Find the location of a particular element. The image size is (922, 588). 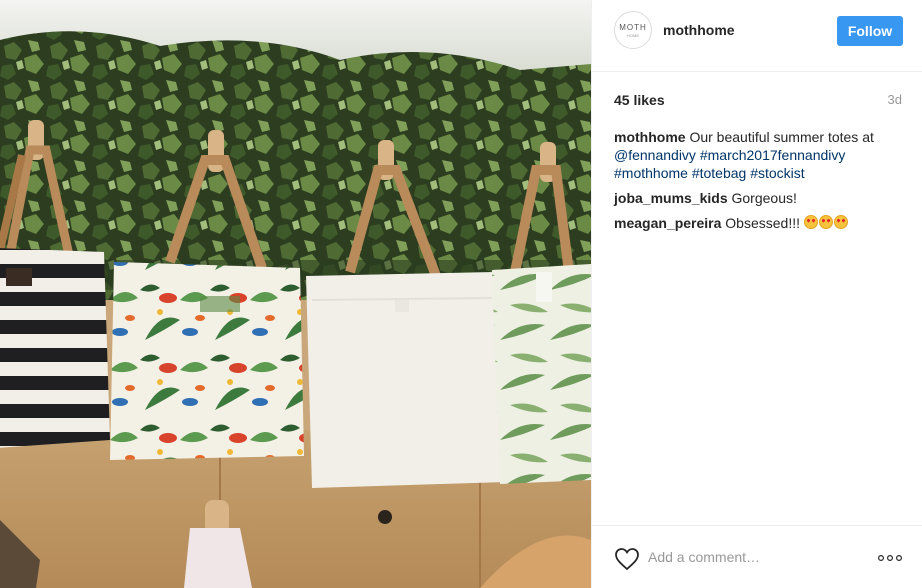

avatar: MOTH HOME is located at coordinates (633, 30).